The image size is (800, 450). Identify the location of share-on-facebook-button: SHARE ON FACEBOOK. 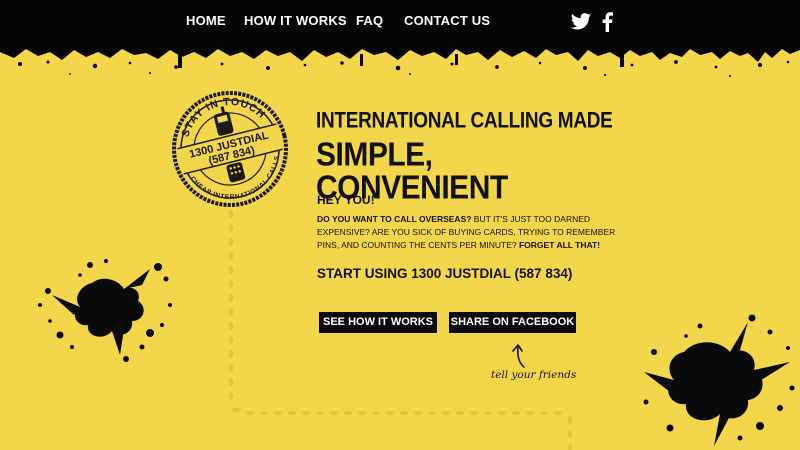
(512, 322).